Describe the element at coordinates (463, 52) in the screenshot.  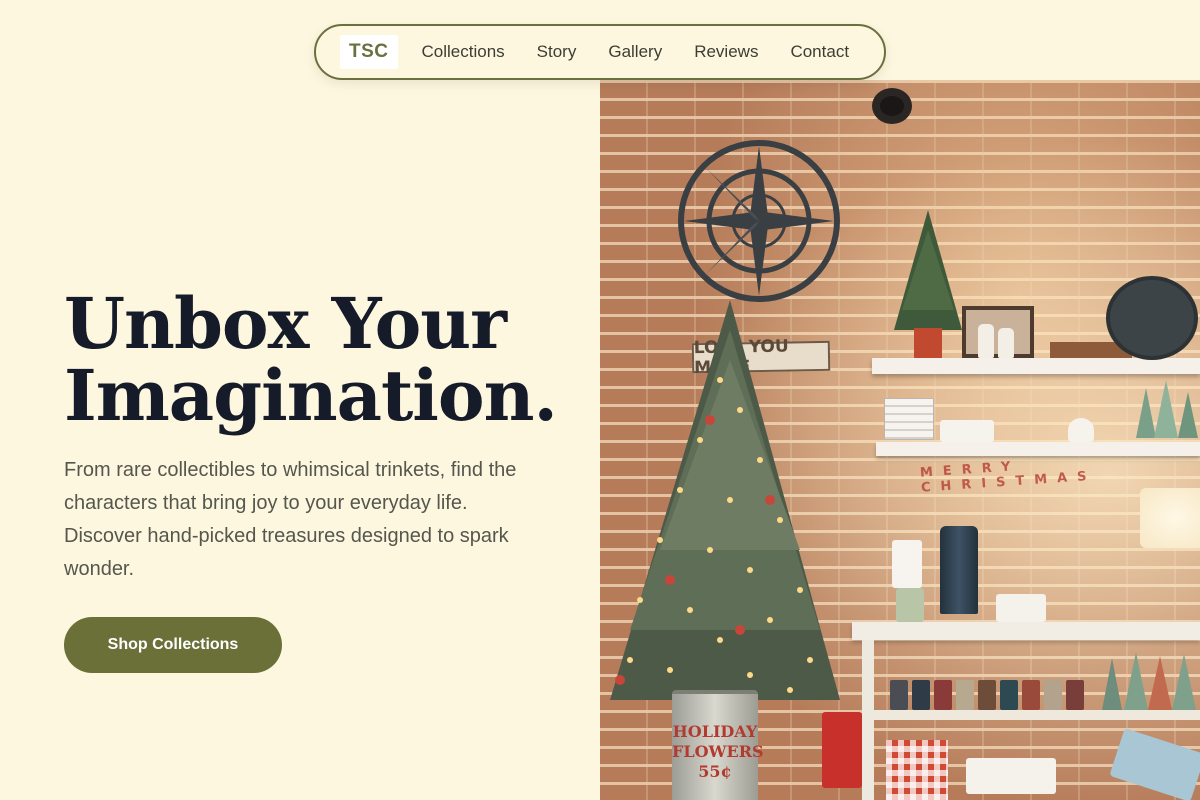
I see `nav-link-collections: Collections` at that location.